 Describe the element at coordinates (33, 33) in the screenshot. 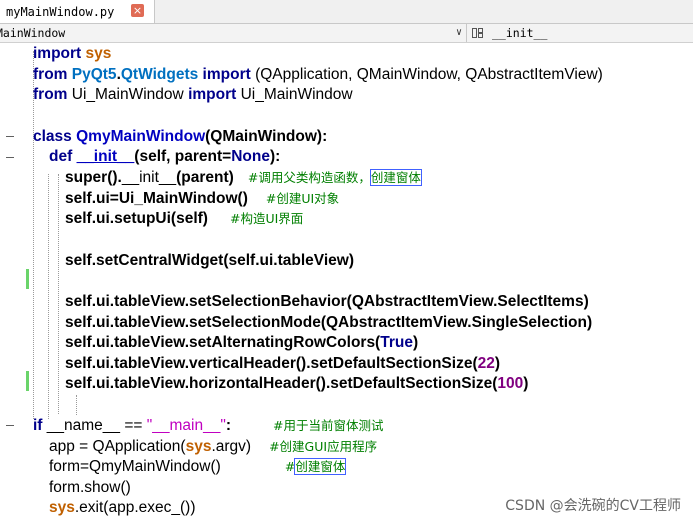

I see `class-selector-value: MainWindow` at that location.